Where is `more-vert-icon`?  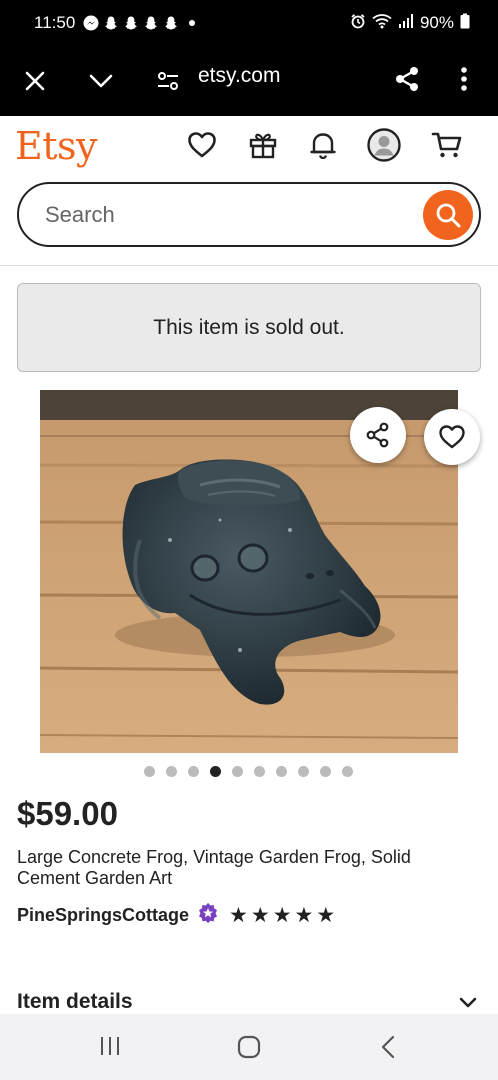
more-vert-icon is located at coordinates (464, 79).